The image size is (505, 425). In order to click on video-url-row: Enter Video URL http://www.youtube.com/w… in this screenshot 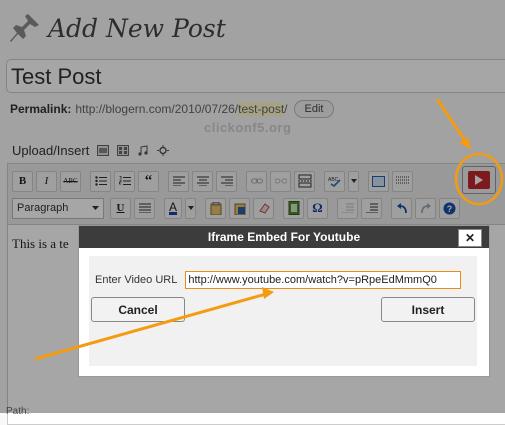, I will do `click(278, 280)`.